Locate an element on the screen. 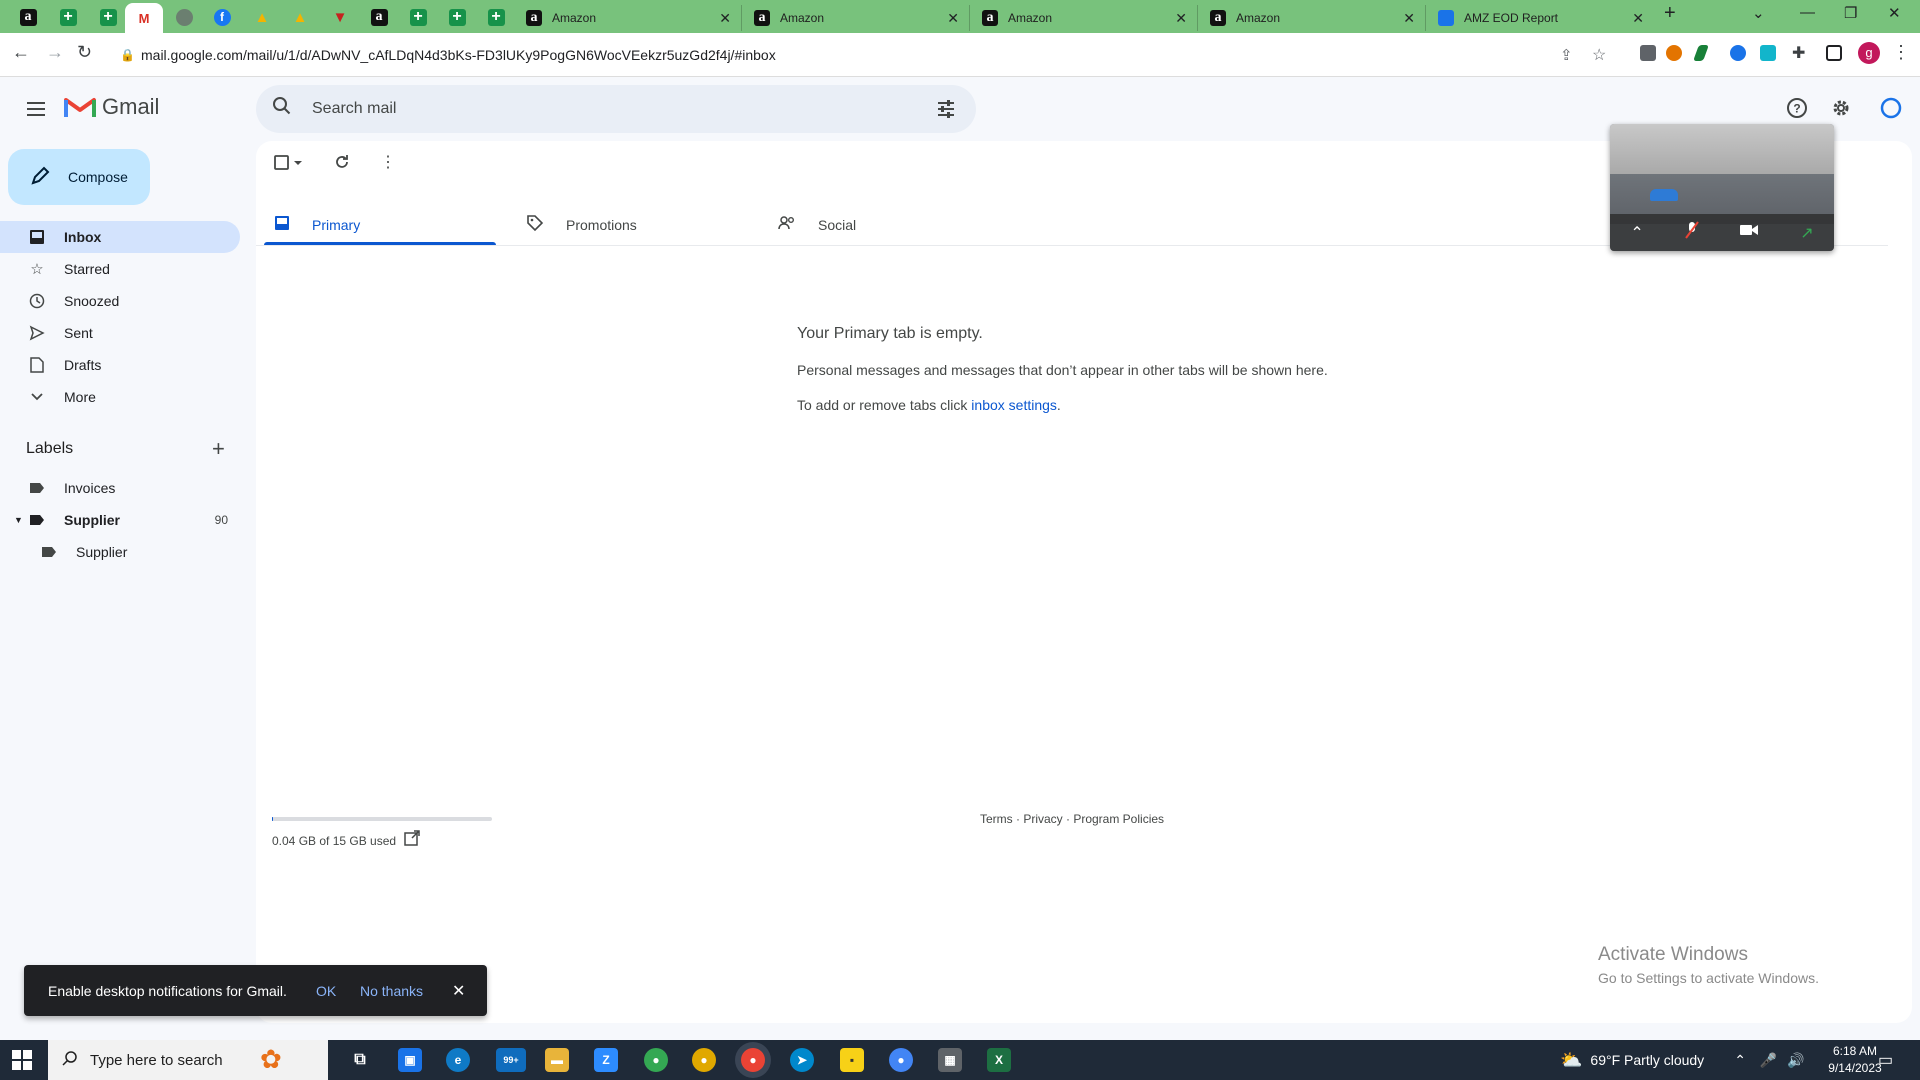 The image size is (1920, 1080). label-item-invoices: Invoices is located at coordinates (120, 488).